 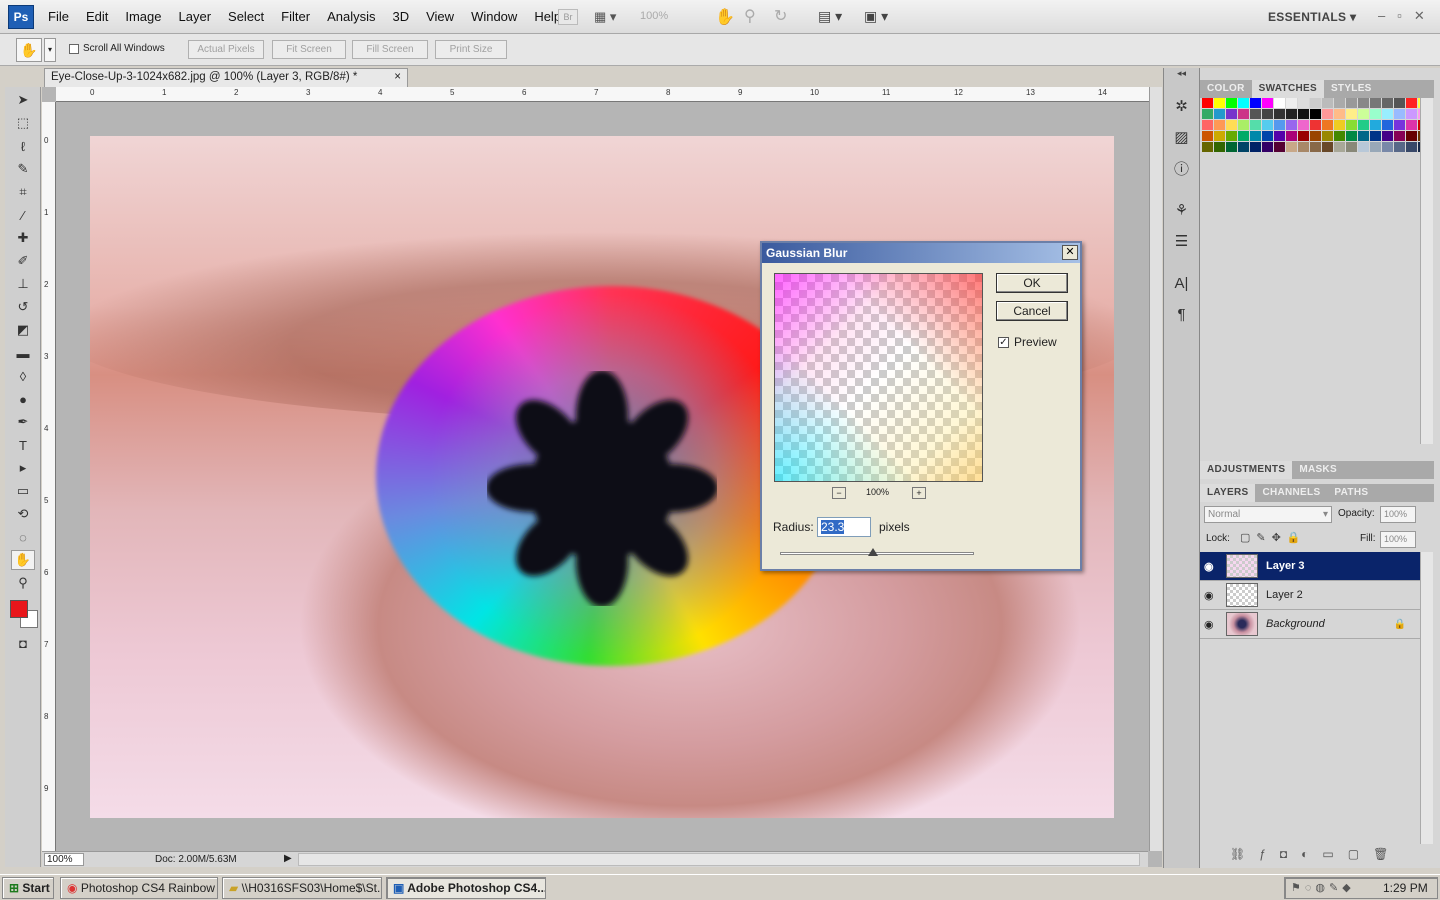 What do you see at coordinates (839, 493) in the screenshot?
I see `zoom-out-button: −` at bounding box center [839, 493].